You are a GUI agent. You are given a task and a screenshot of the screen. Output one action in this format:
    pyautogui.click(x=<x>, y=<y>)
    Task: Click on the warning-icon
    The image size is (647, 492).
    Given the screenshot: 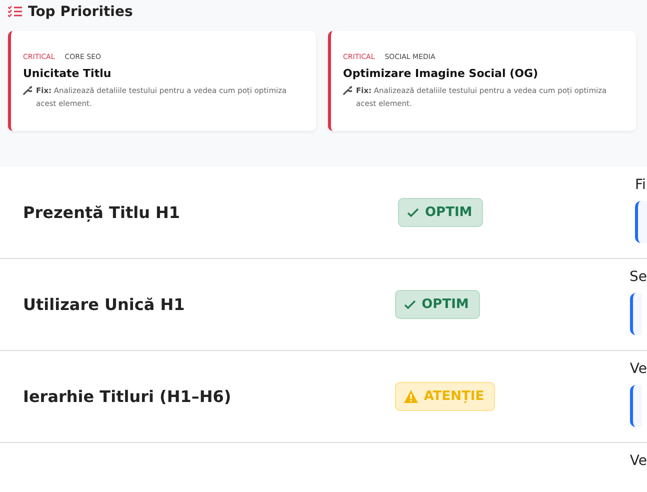 What is the action you would take?
    pyautogui.click(x=411, y=396)
    